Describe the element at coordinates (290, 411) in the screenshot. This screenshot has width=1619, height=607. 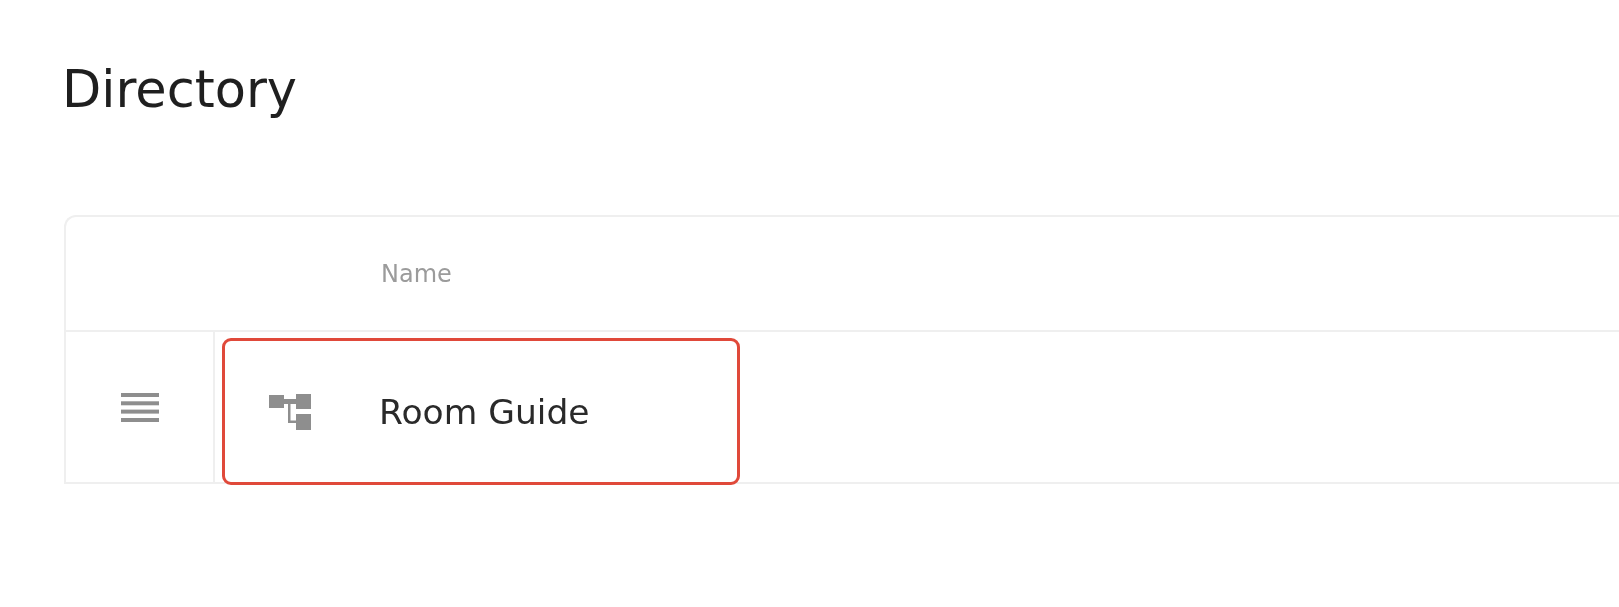
I see `hierarchy-icon` at that location.